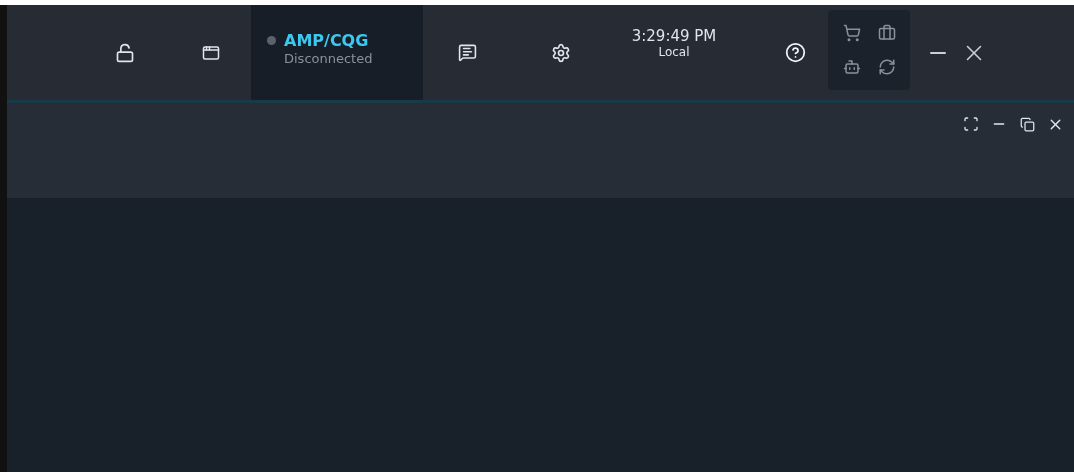 The width and height of the screenshot is (1074, 472). I want to click on cart-icon, so click(851, 32).